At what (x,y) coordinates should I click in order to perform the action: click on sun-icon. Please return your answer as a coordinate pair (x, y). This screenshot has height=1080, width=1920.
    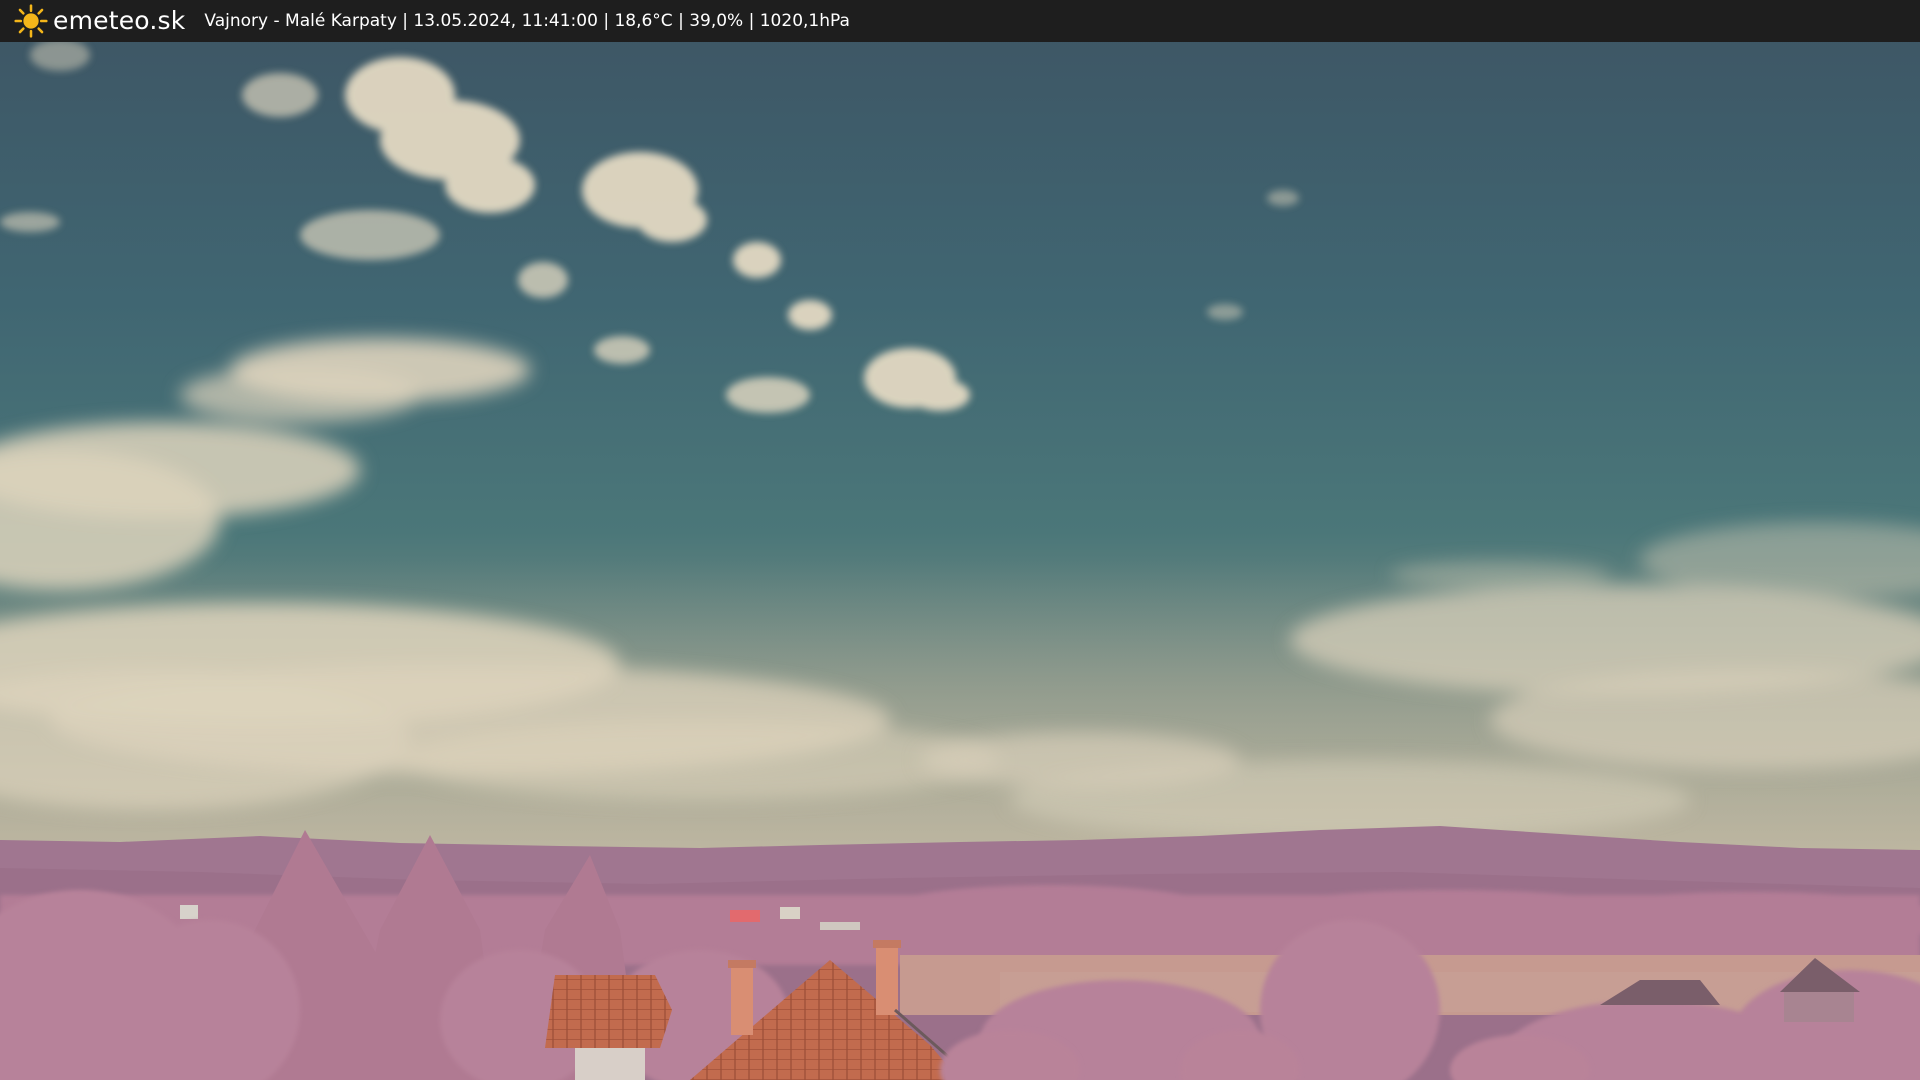
    Looking at the image, I should click on (31, 21).